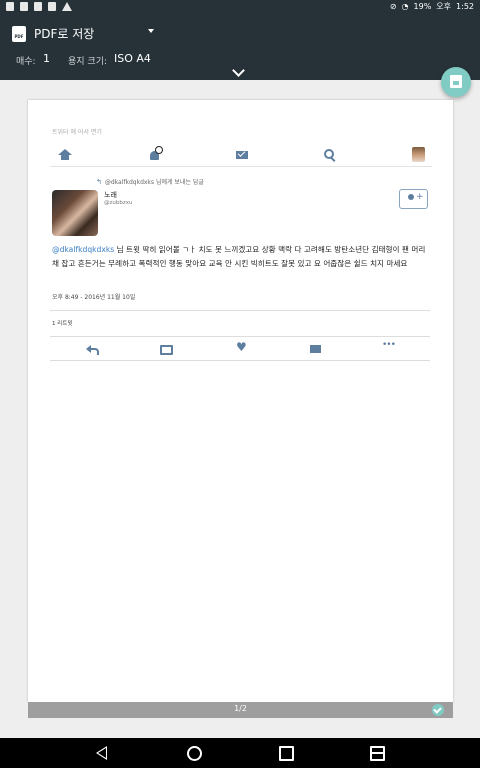  What do you see at coordinates (62, 324) in the screenshot?
I see `retweet-count: 1 리트윗` at bounding box center [62, 324].